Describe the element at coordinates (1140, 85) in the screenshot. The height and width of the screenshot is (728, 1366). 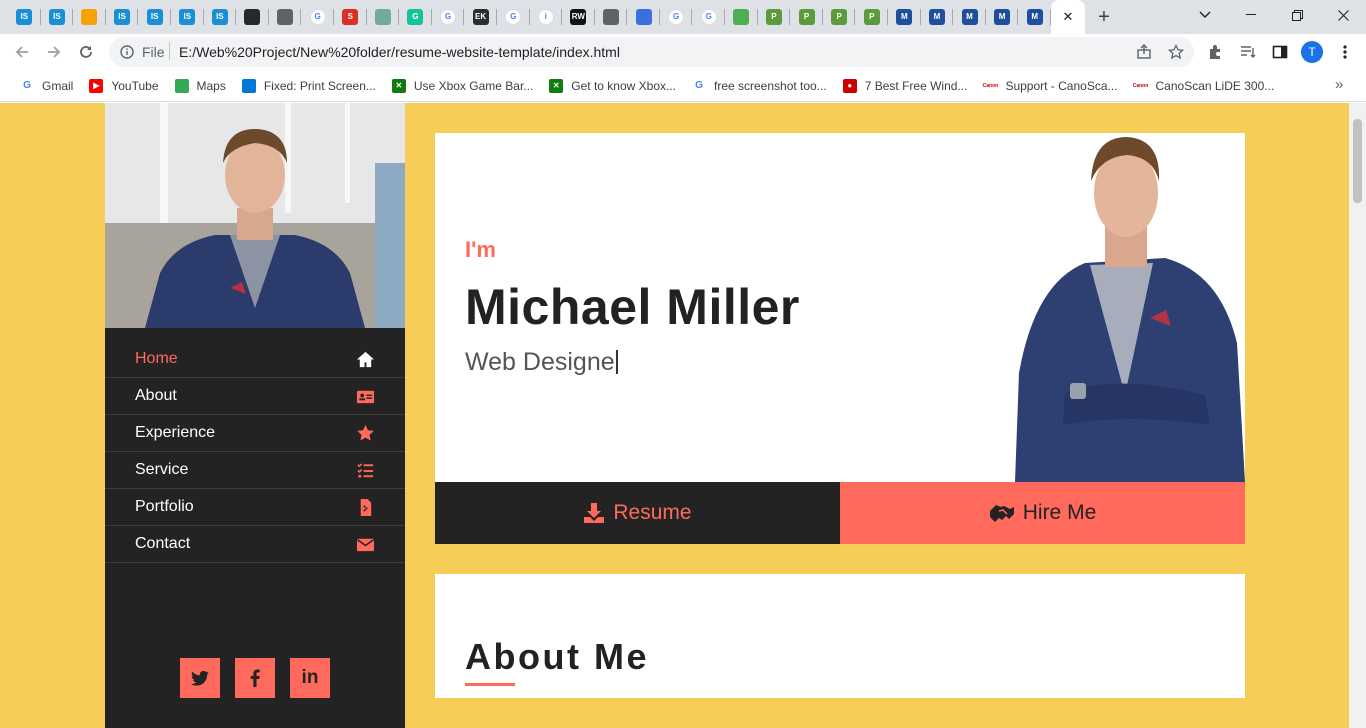
I see `canon-icon: Canon` at that location.